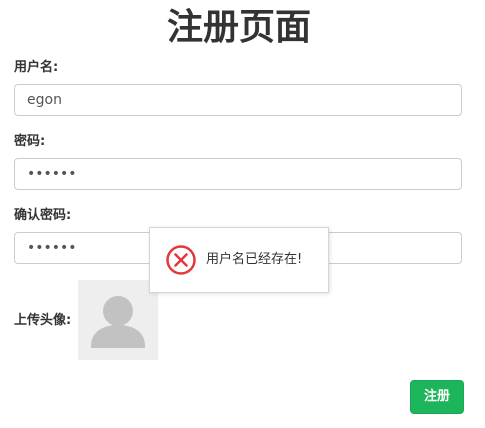  I want to click on confirm-password-label: 确认密码:, so click(43, 215).